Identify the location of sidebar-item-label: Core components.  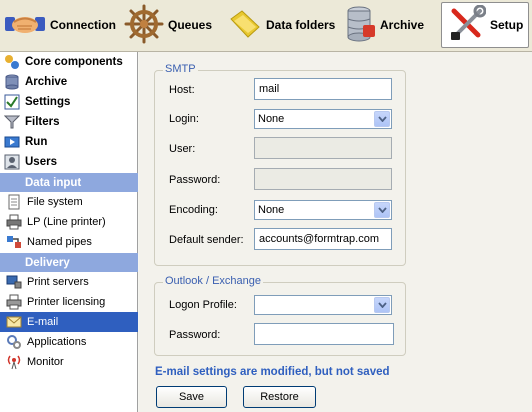
(74, 62).